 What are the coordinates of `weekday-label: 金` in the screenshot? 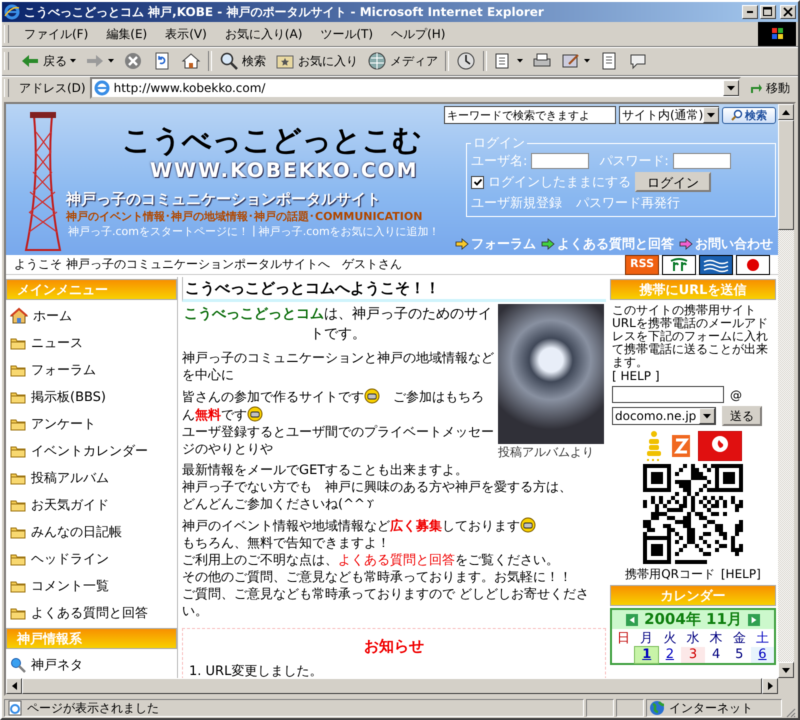 It's located at (739, 638).